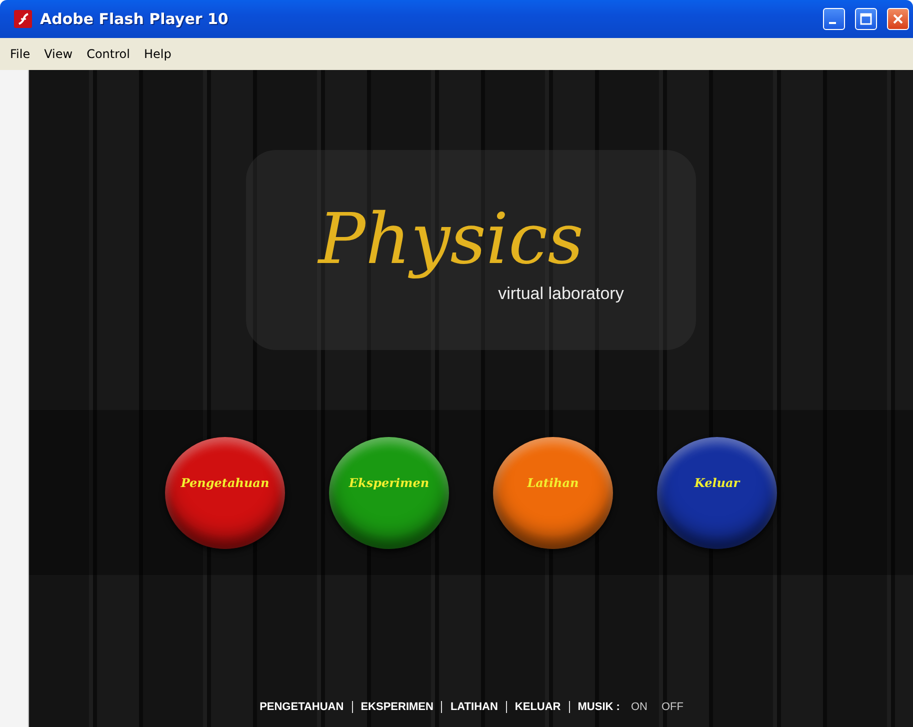  I want to click on music-label: MUSIK :, so click(598, 707).